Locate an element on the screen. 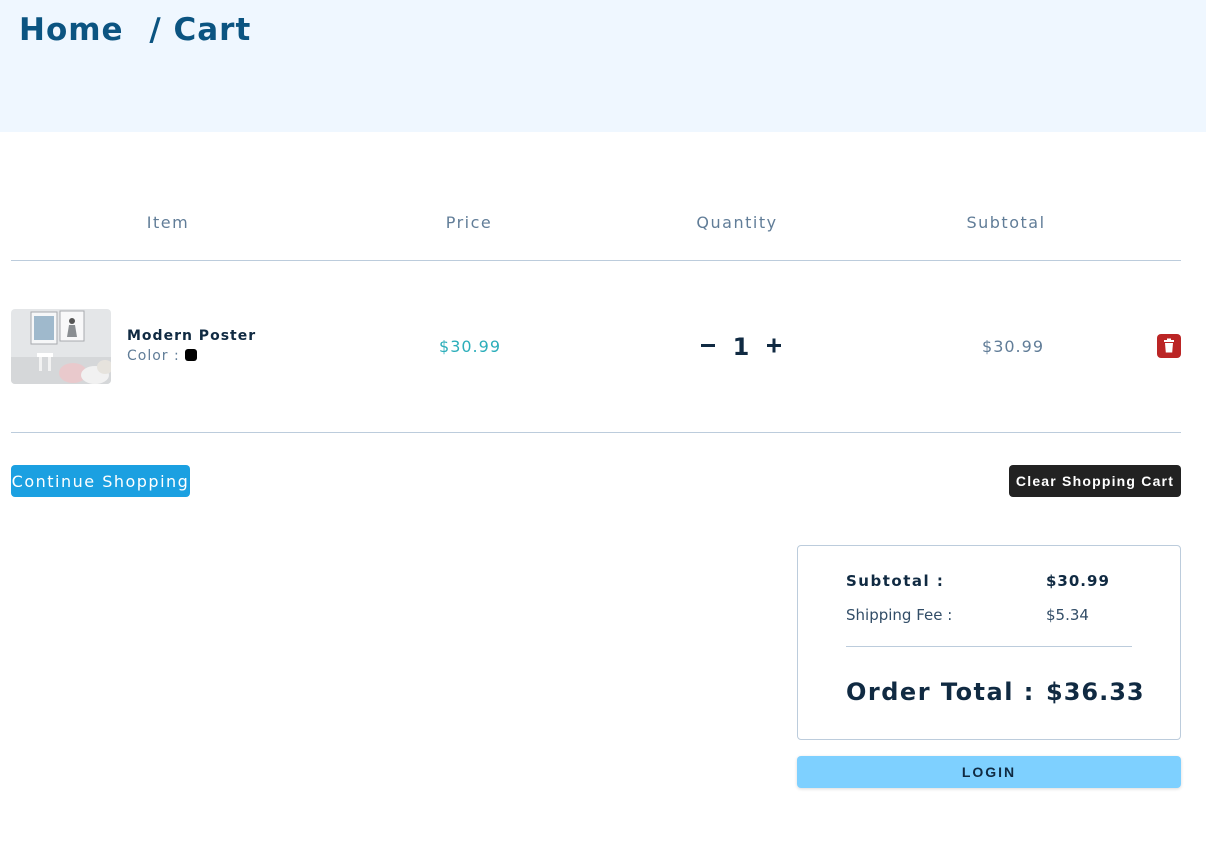 The image size is (1206, 857). minus-icon is located at coordinates (708, 345).